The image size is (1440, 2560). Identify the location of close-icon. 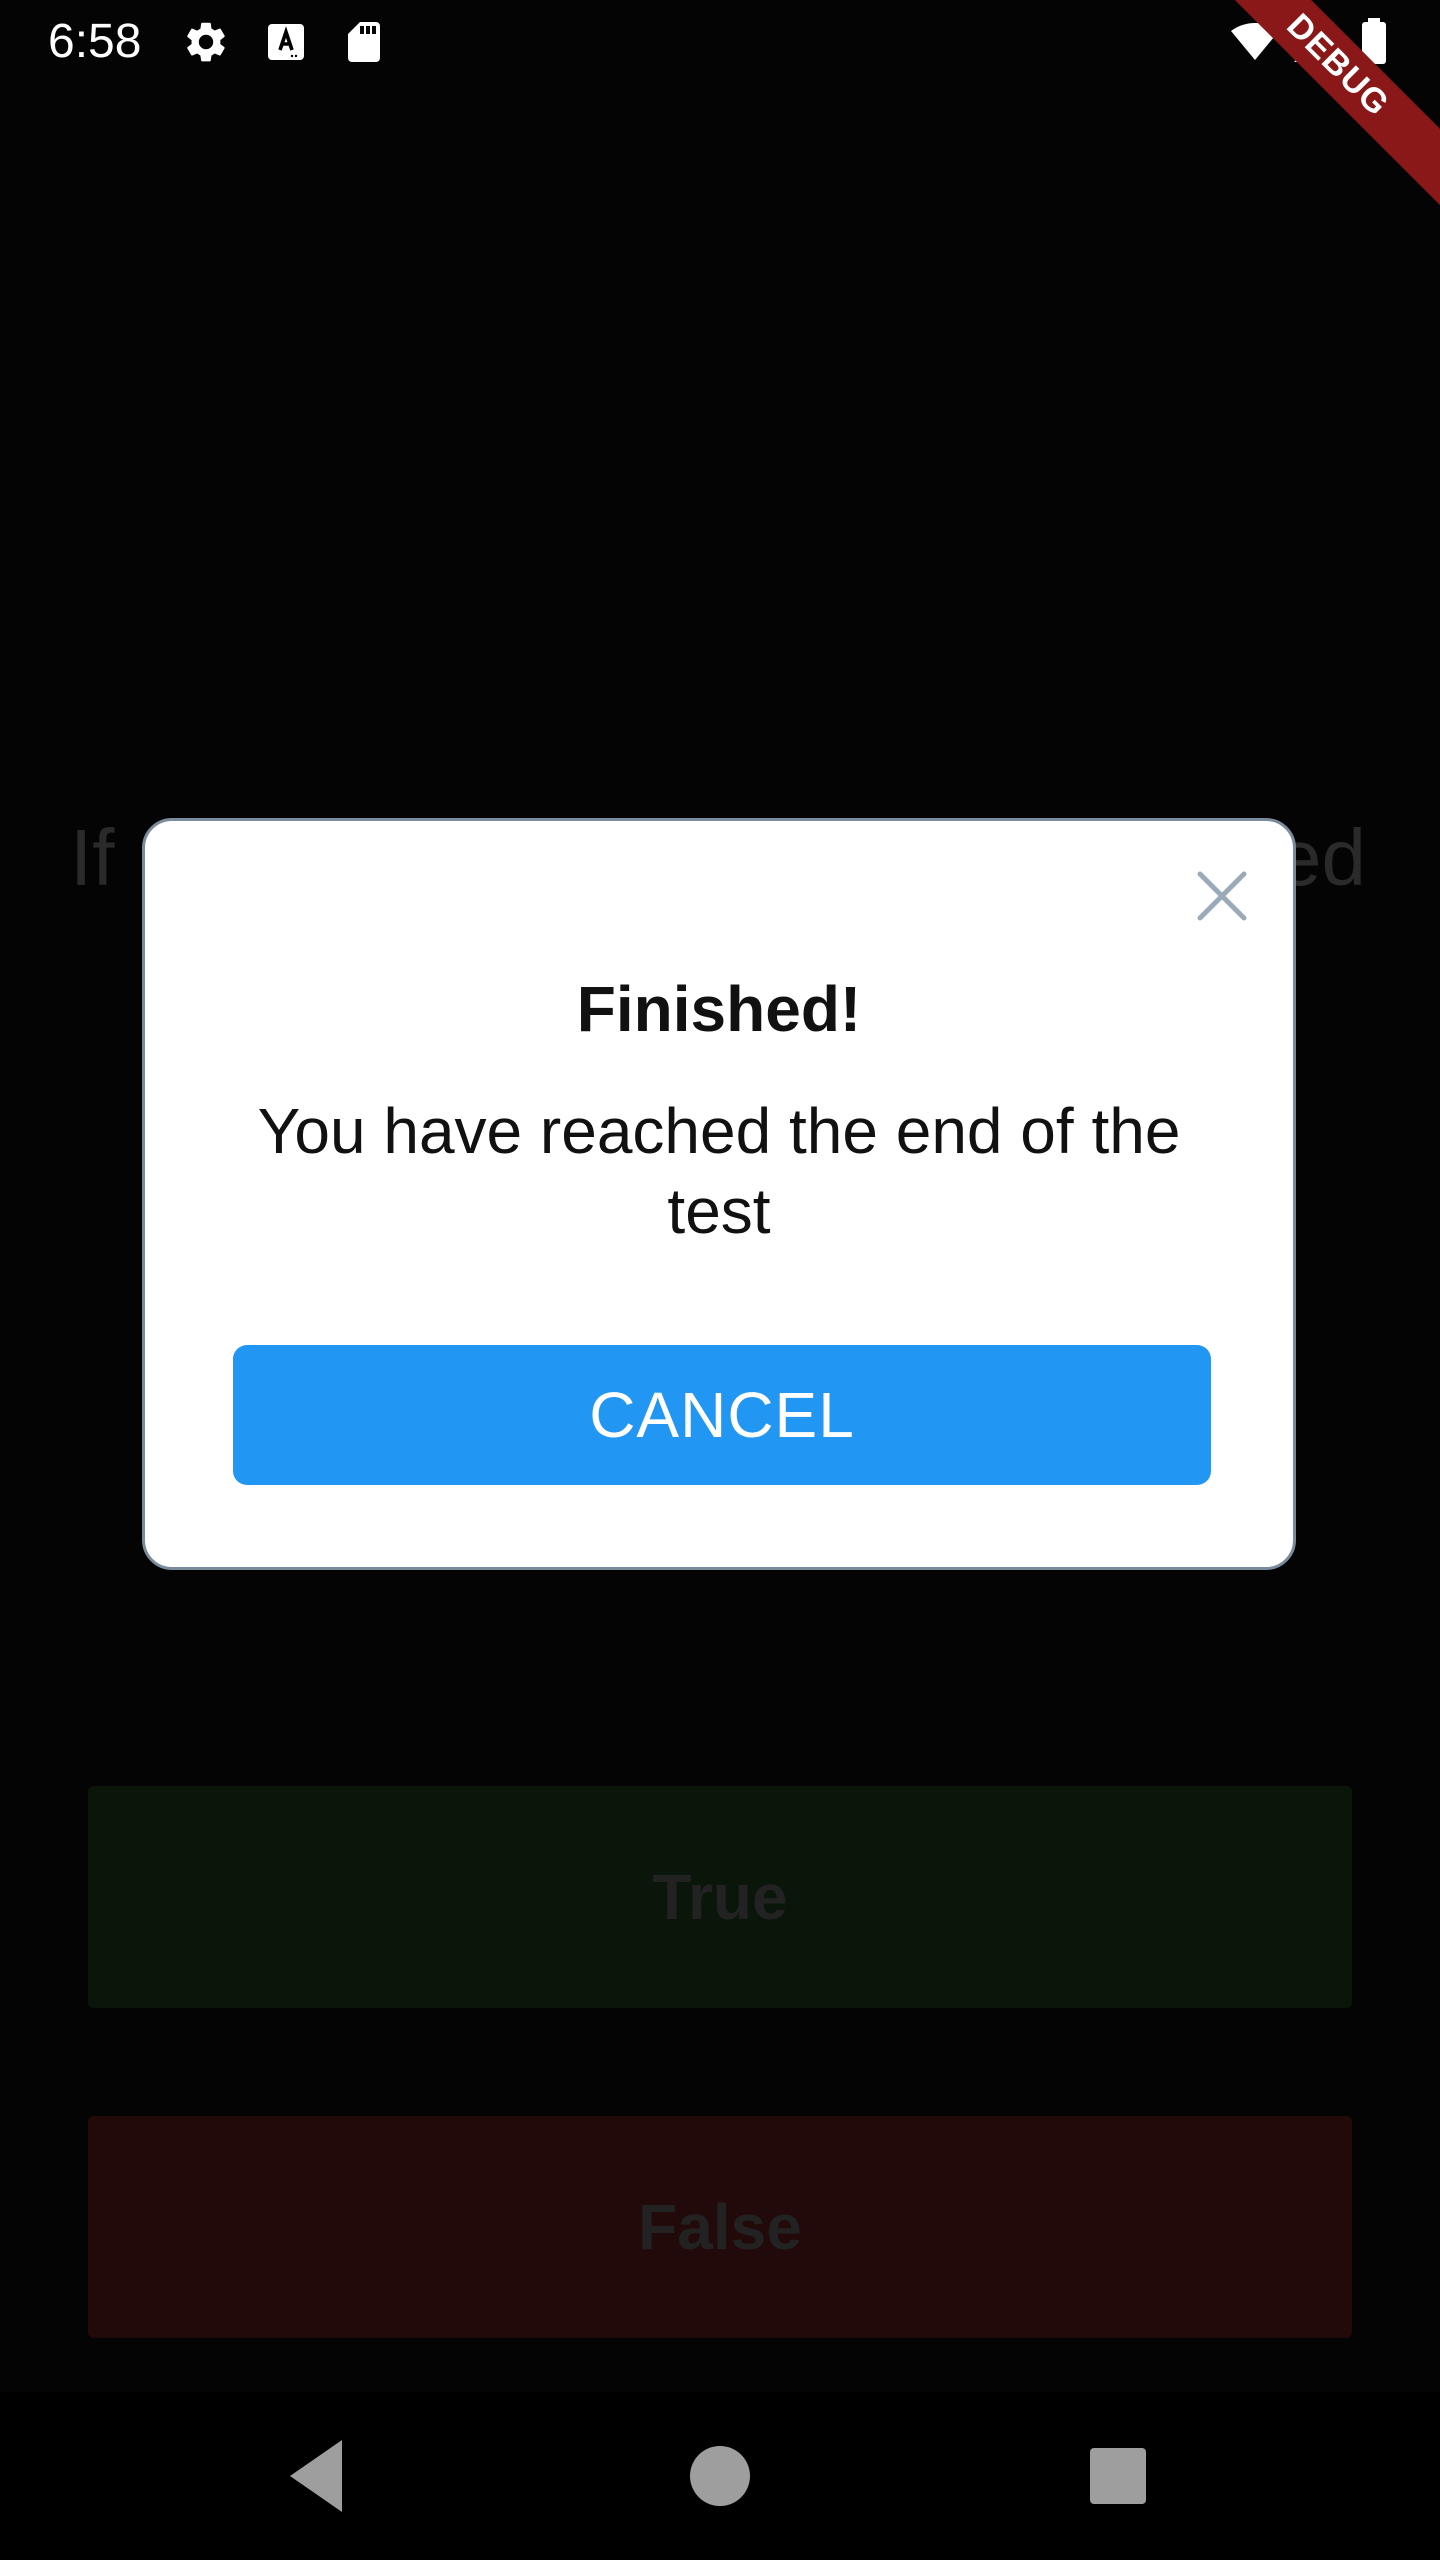
(1222, 896).